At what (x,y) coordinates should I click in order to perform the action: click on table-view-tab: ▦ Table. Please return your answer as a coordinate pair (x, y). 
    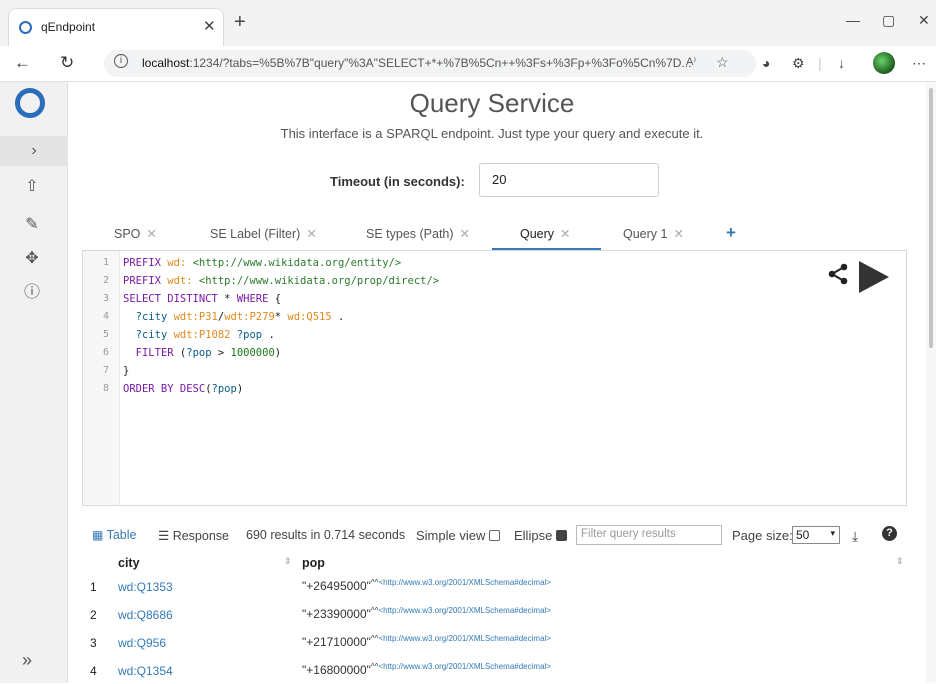
    Looking at the image, I should click on (114, 535).